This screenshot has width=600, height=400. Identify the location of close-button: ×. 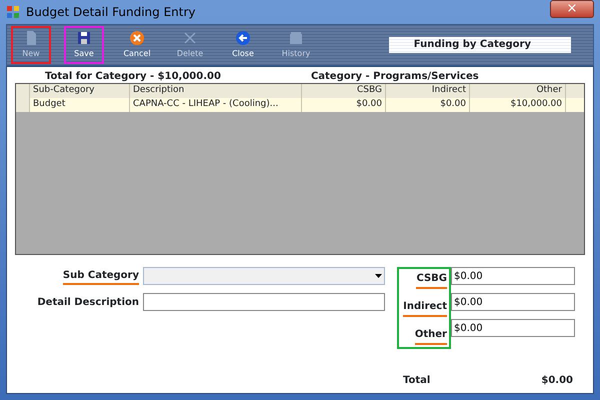
(572, 9).